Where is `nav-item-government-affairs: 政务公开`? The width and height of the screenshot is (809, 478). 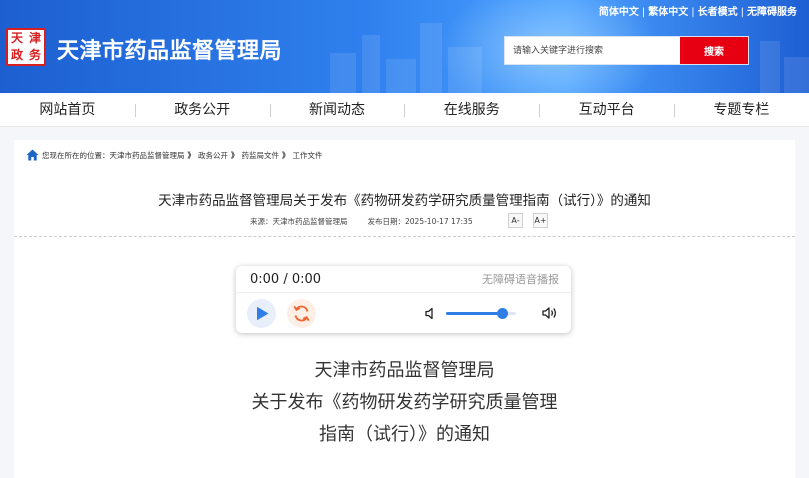
nav-item-government-affairs: 政务公开 is located at coordinates (202, 109).